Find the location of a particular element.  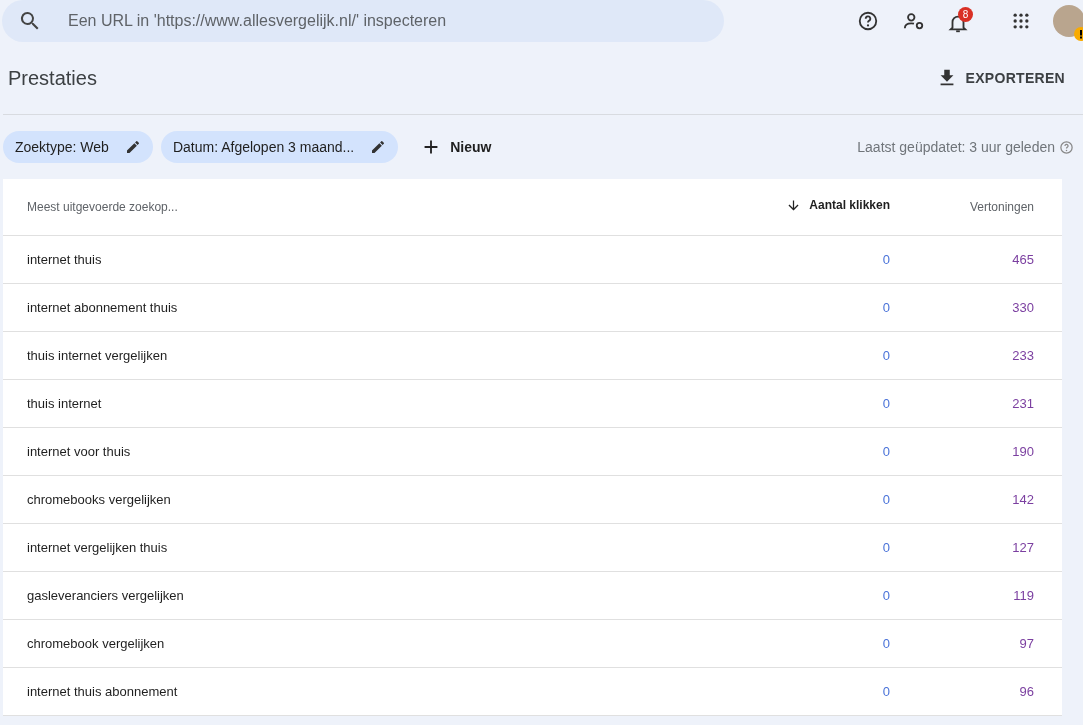

query-cell: internet abonnement thuis is located at coordinates (102, 307).